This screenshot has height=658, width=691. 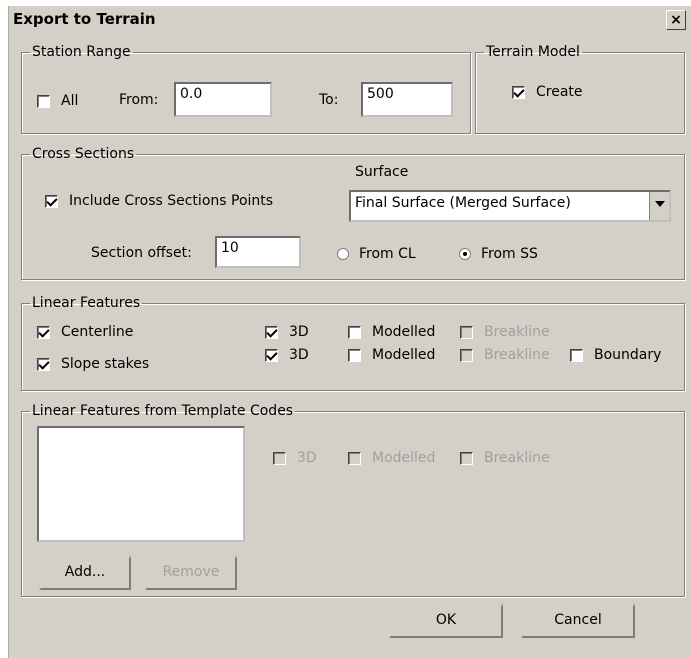 What do you see at coordinates (466, 458) in the screenshot?
I see `template-breakline-checkbox` at bounding box center [466, 458].